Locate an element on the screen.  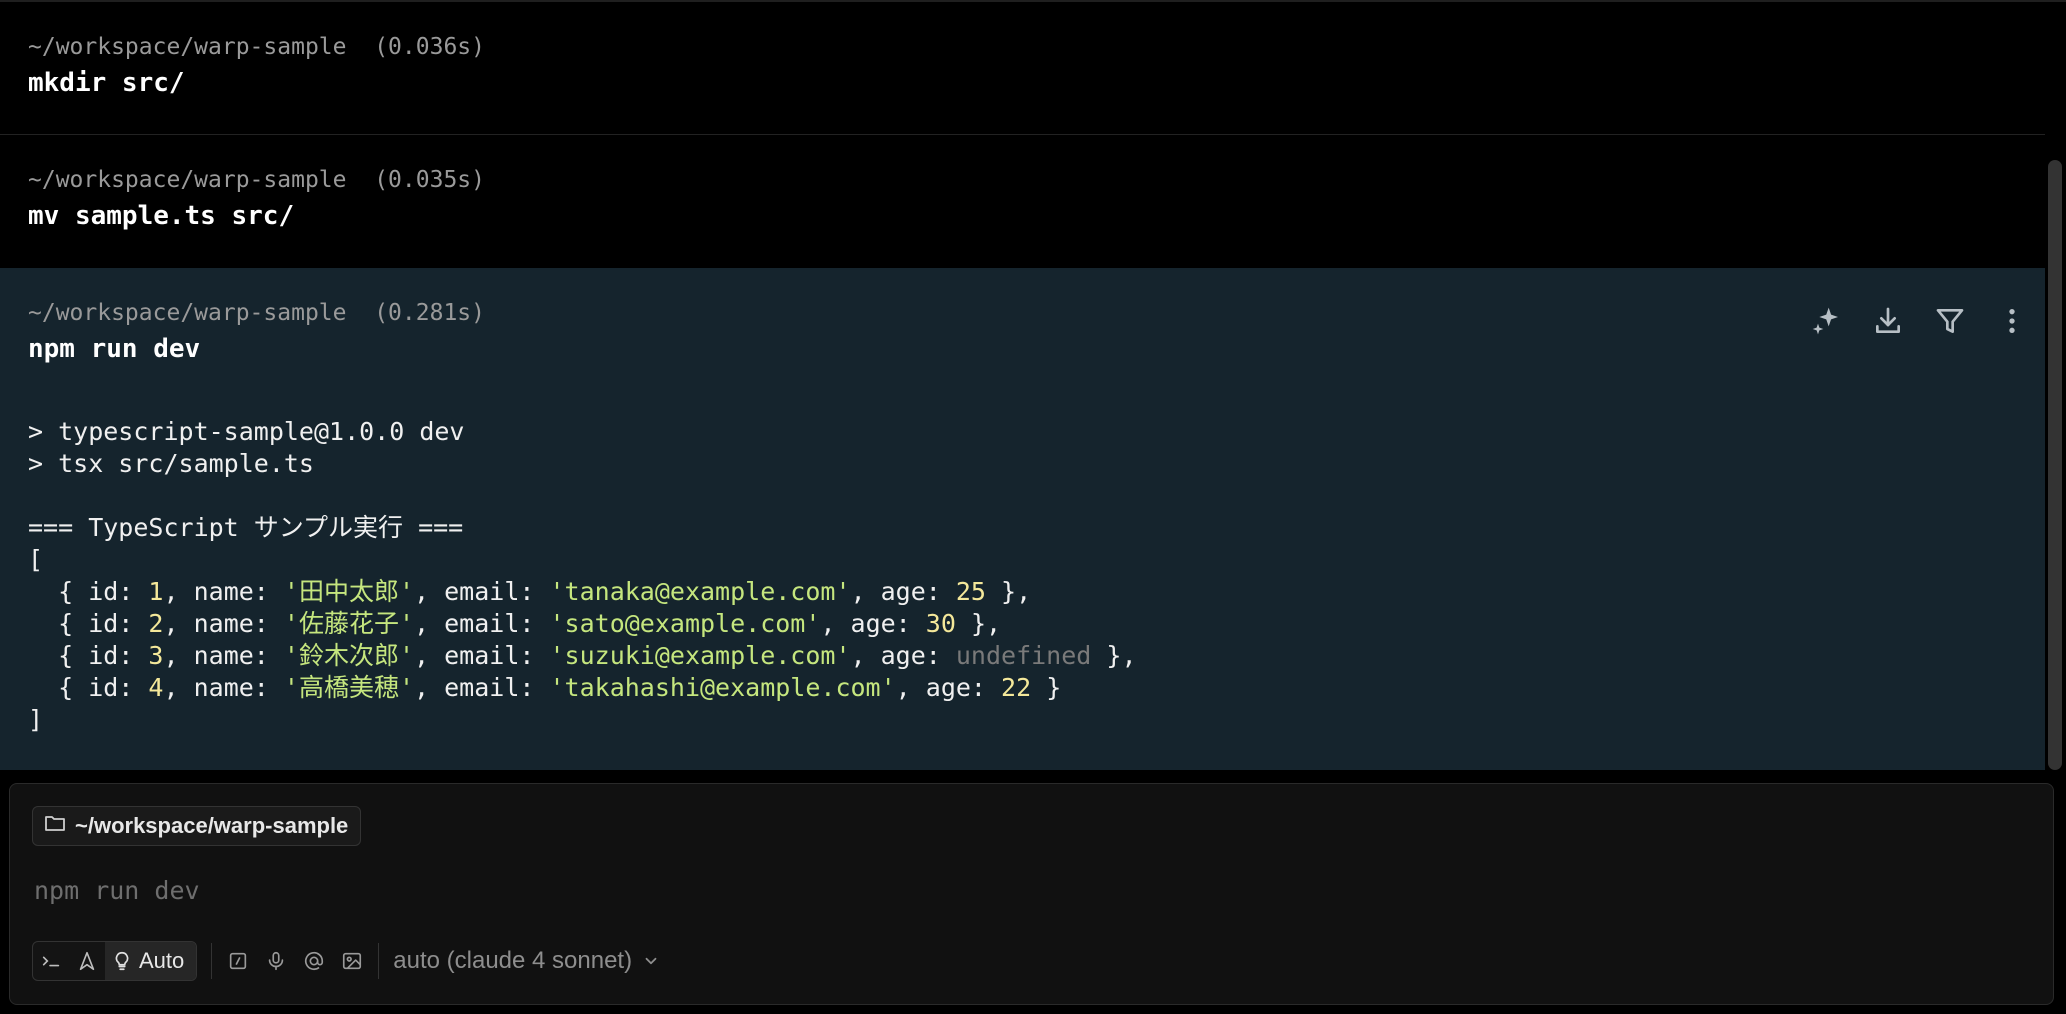
block-command: mv sample.ts src/ is located at coordinates (161, 216).